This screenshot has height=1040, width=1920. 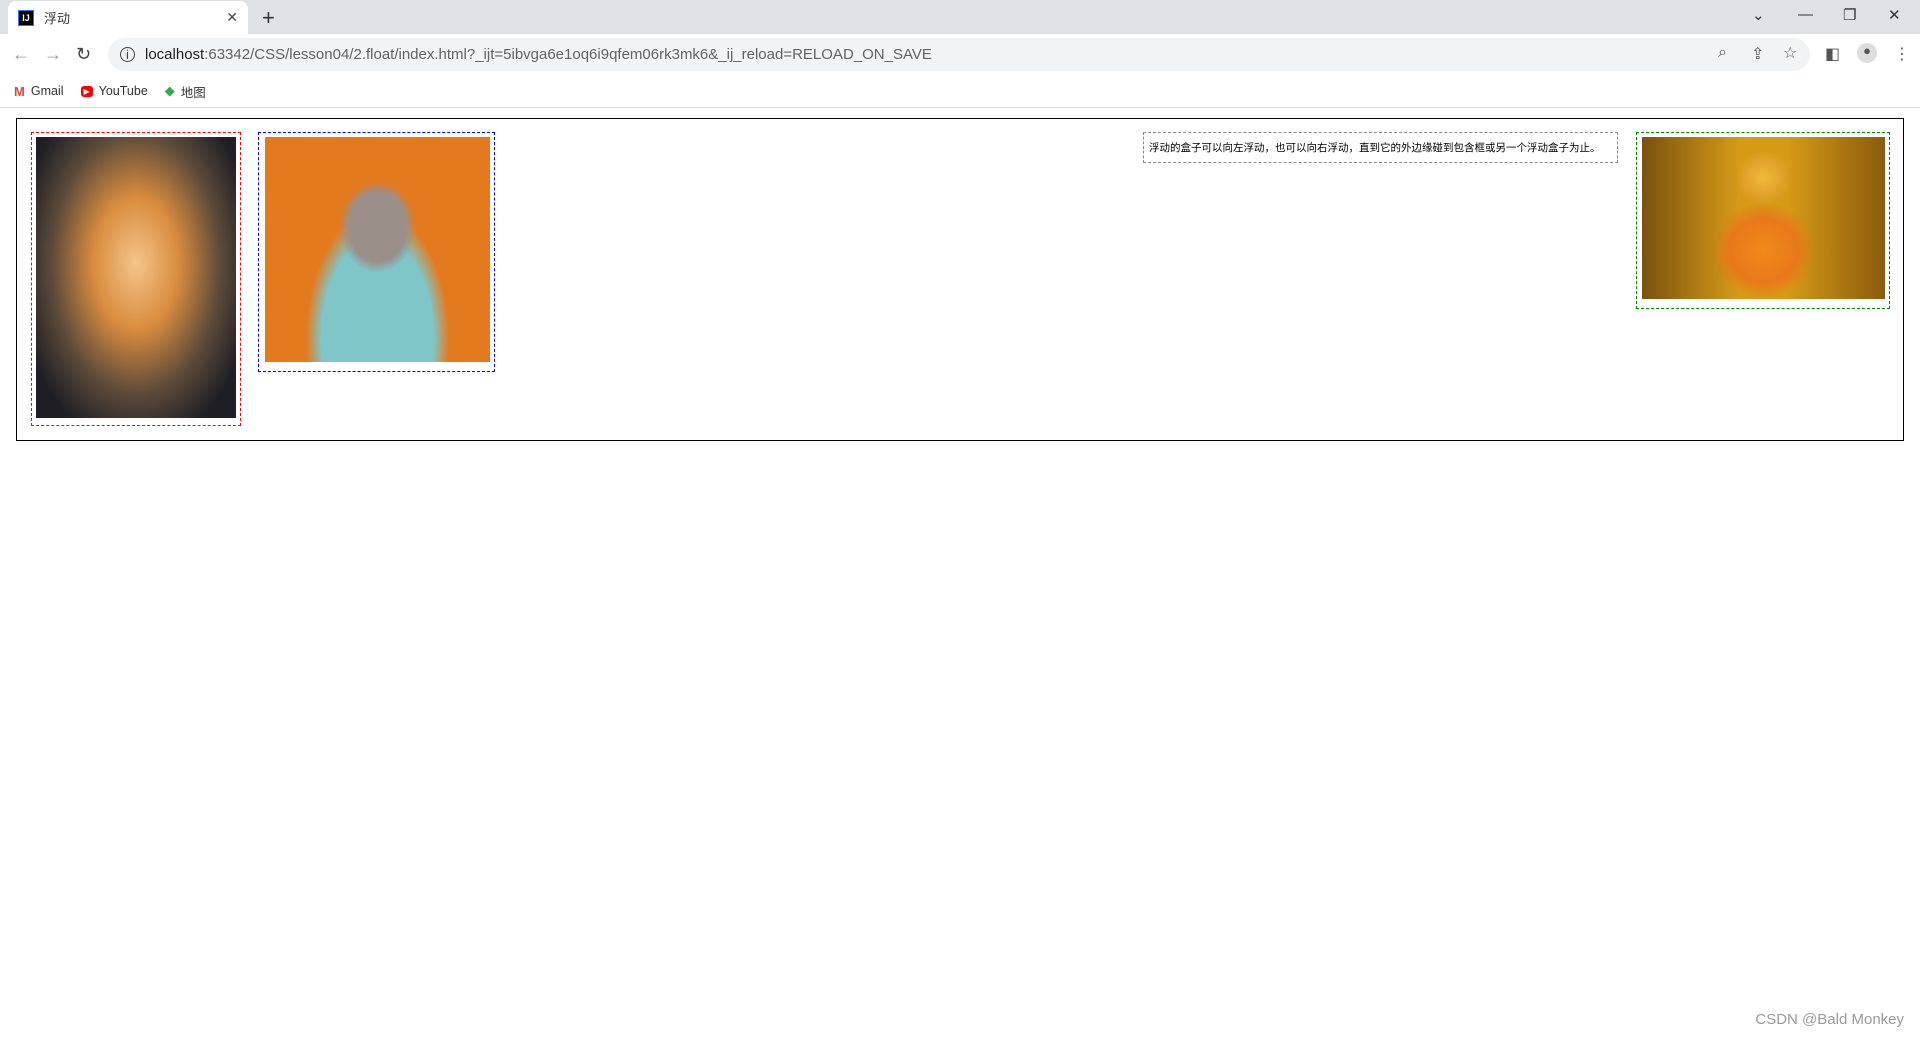 I want to click on close-window-icon: ✕, so click(x=1894, y=15).